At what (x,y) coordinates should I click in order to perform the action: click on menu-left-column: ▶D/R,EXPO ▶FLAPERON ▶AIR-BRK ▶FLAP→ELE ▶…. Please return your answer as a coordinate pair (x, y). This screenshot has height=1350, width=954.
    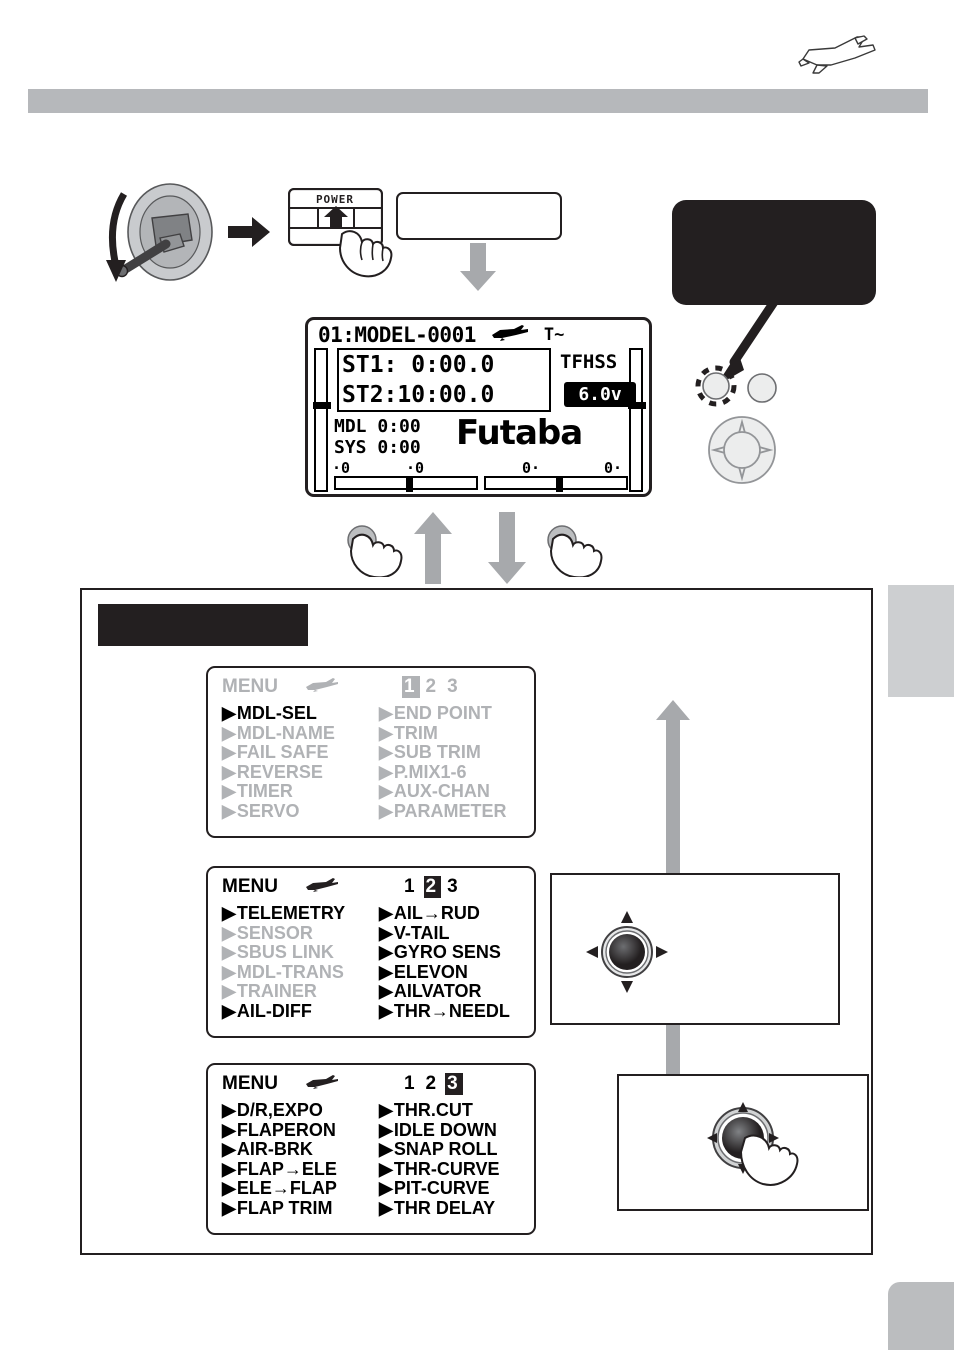
    Looking at the image, I should click on (289, 1159).